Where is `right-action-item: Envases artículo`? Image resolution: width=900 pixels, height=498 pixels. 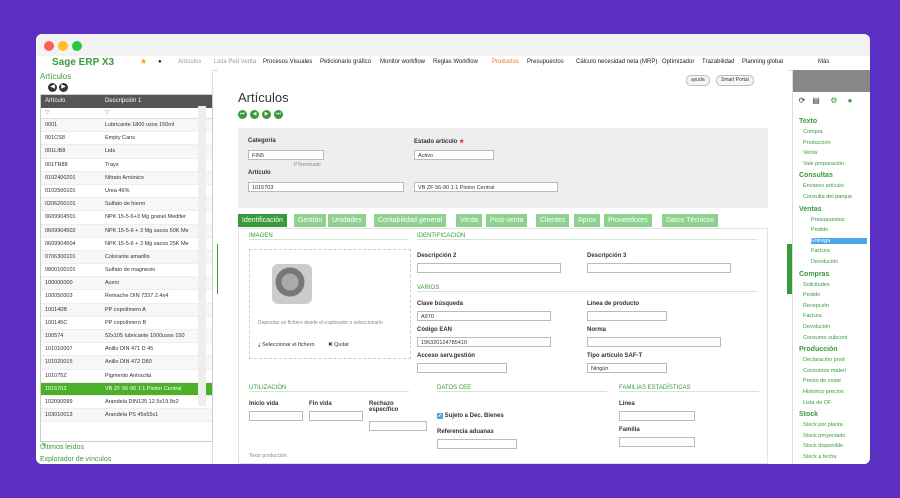
right-action-item: Envases artículo is located at coordinates (823, 186).